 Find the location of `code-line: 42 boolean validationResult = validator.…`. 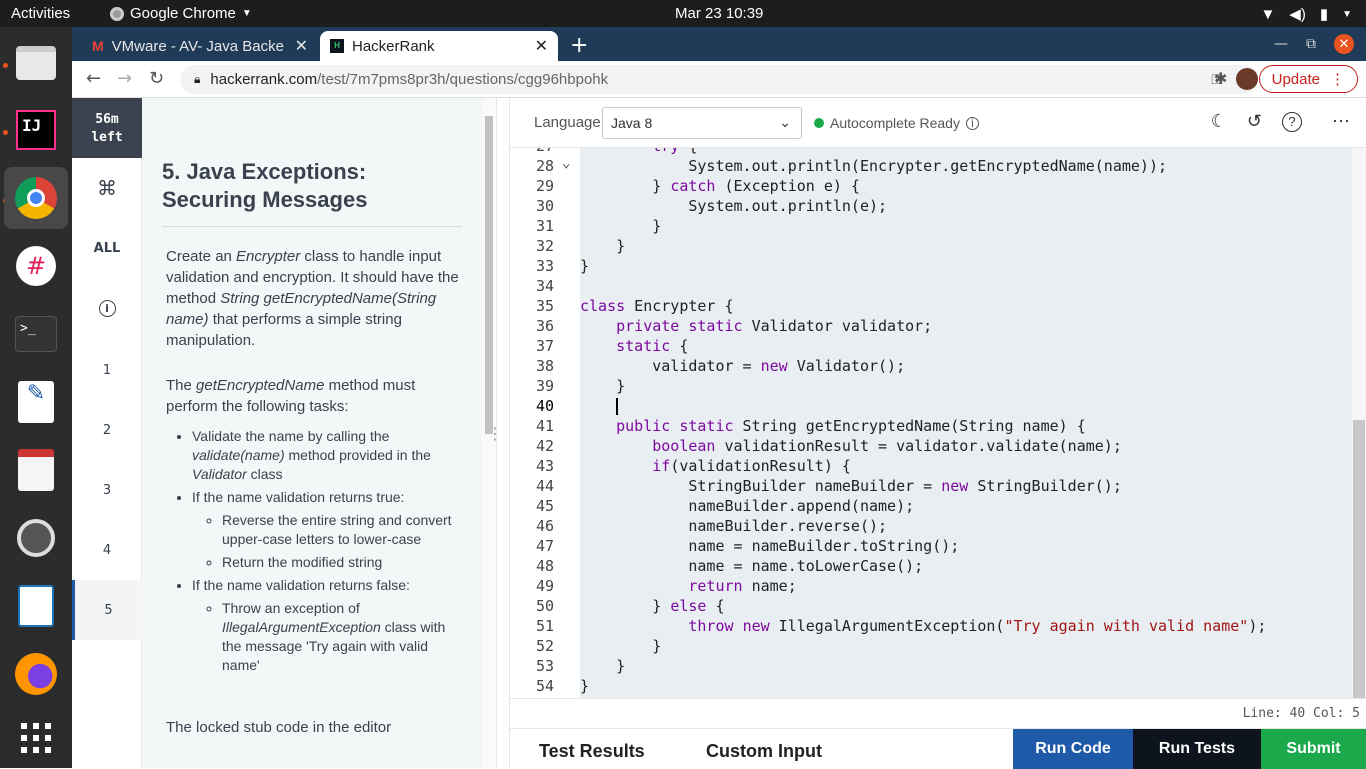

code-line: 42 boolean validationResult = validator.… is located at coordinates (931, 446).